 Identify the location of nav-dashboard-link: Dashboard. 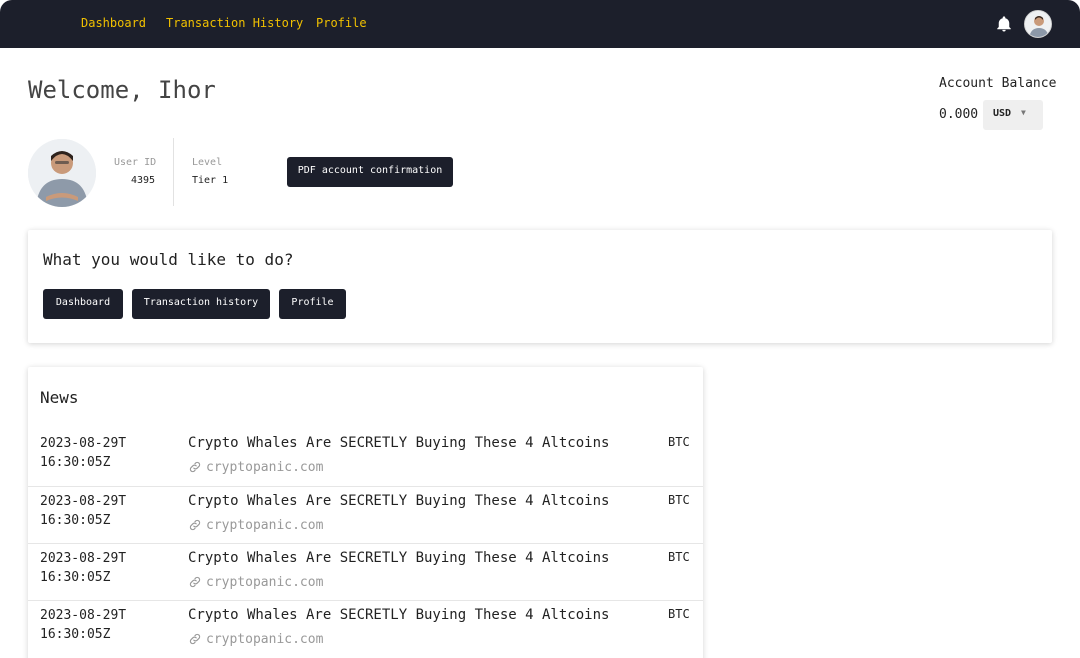
(113, 23).